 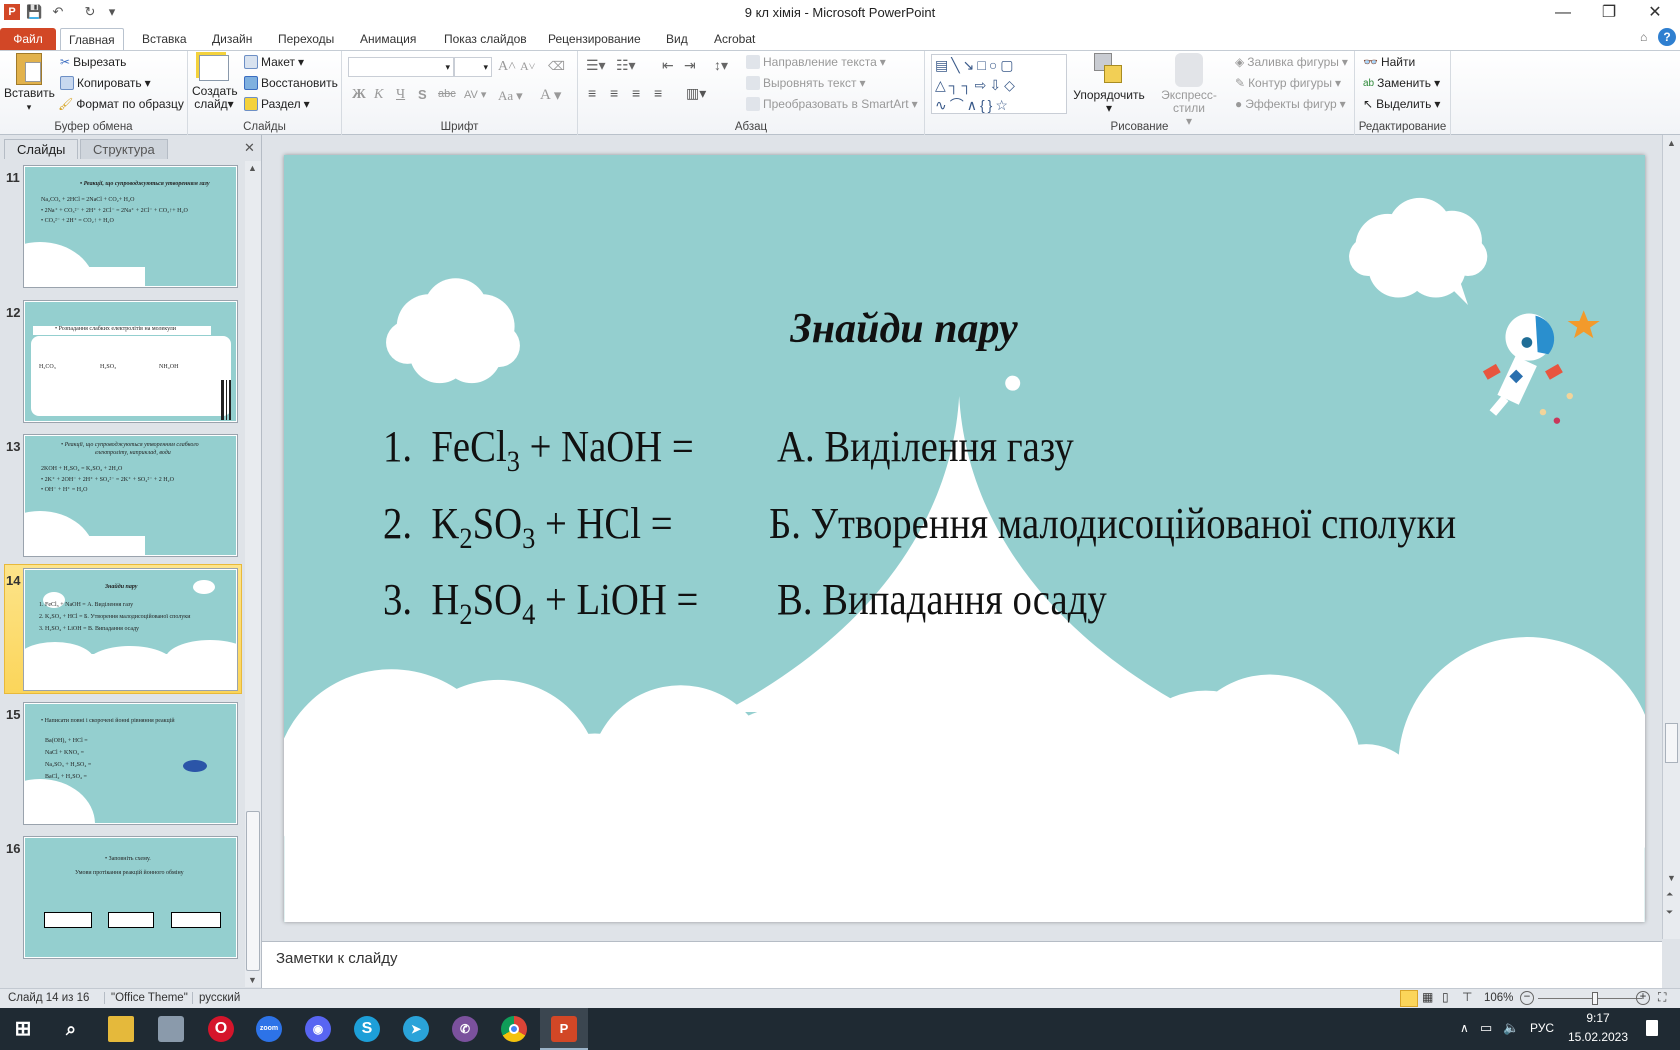 I want to click on italic-button: К, so click(x=378, y=95).